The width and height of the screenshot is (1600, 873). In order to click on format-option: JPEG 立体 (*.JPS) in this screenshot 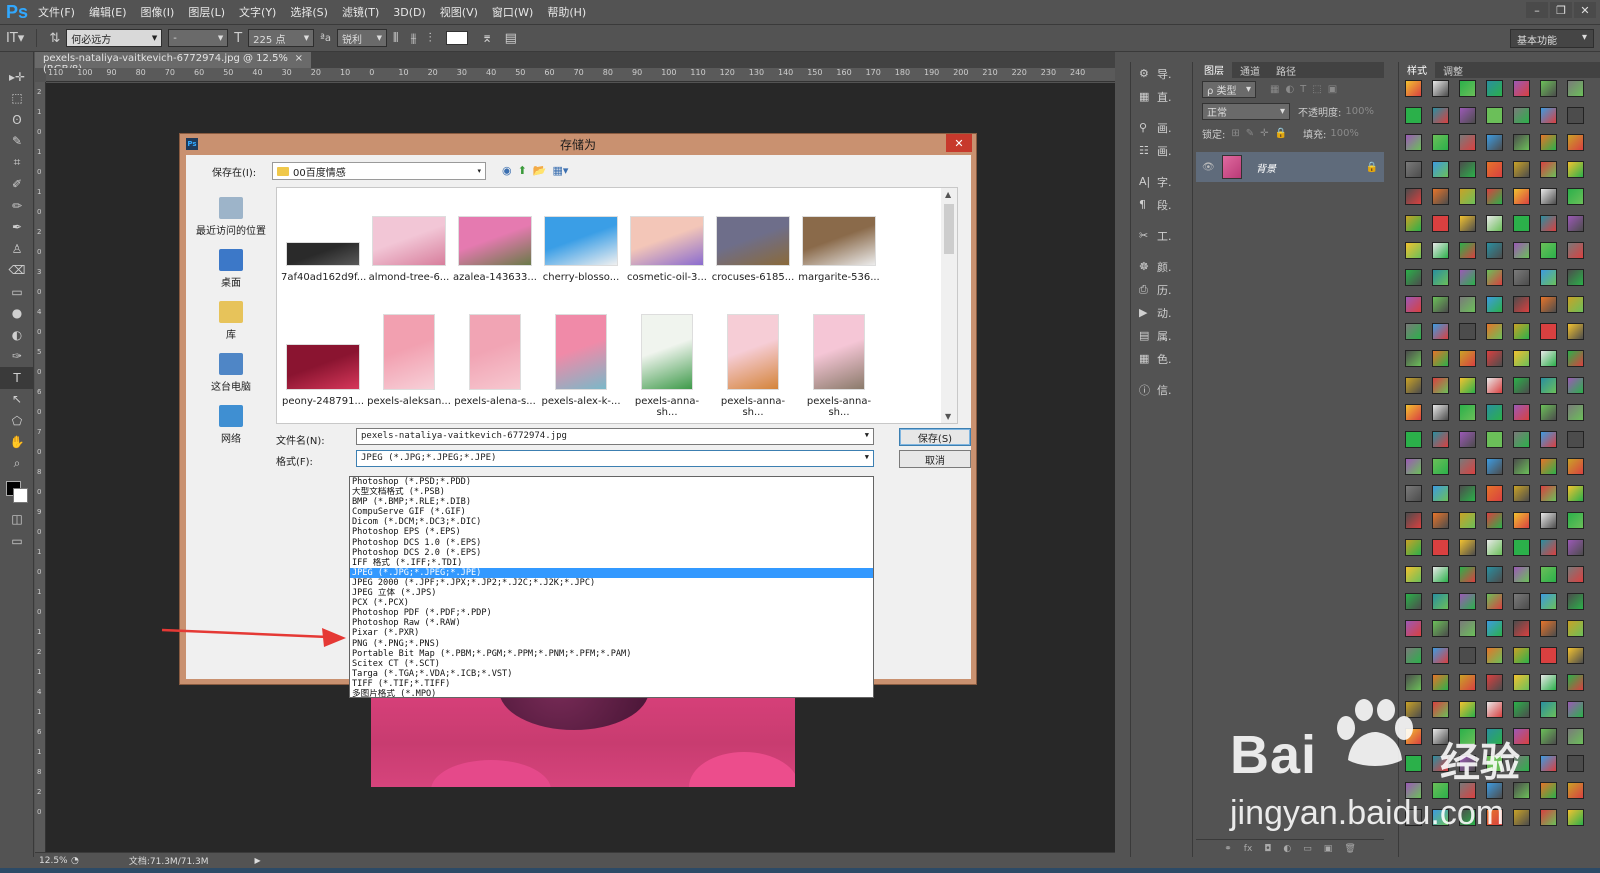, I will do `click(611, 593)`.